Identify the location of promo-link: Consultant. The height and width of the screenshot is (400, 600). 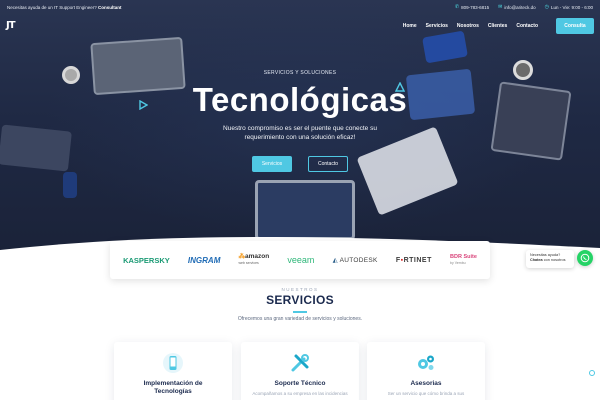
(110, 7).